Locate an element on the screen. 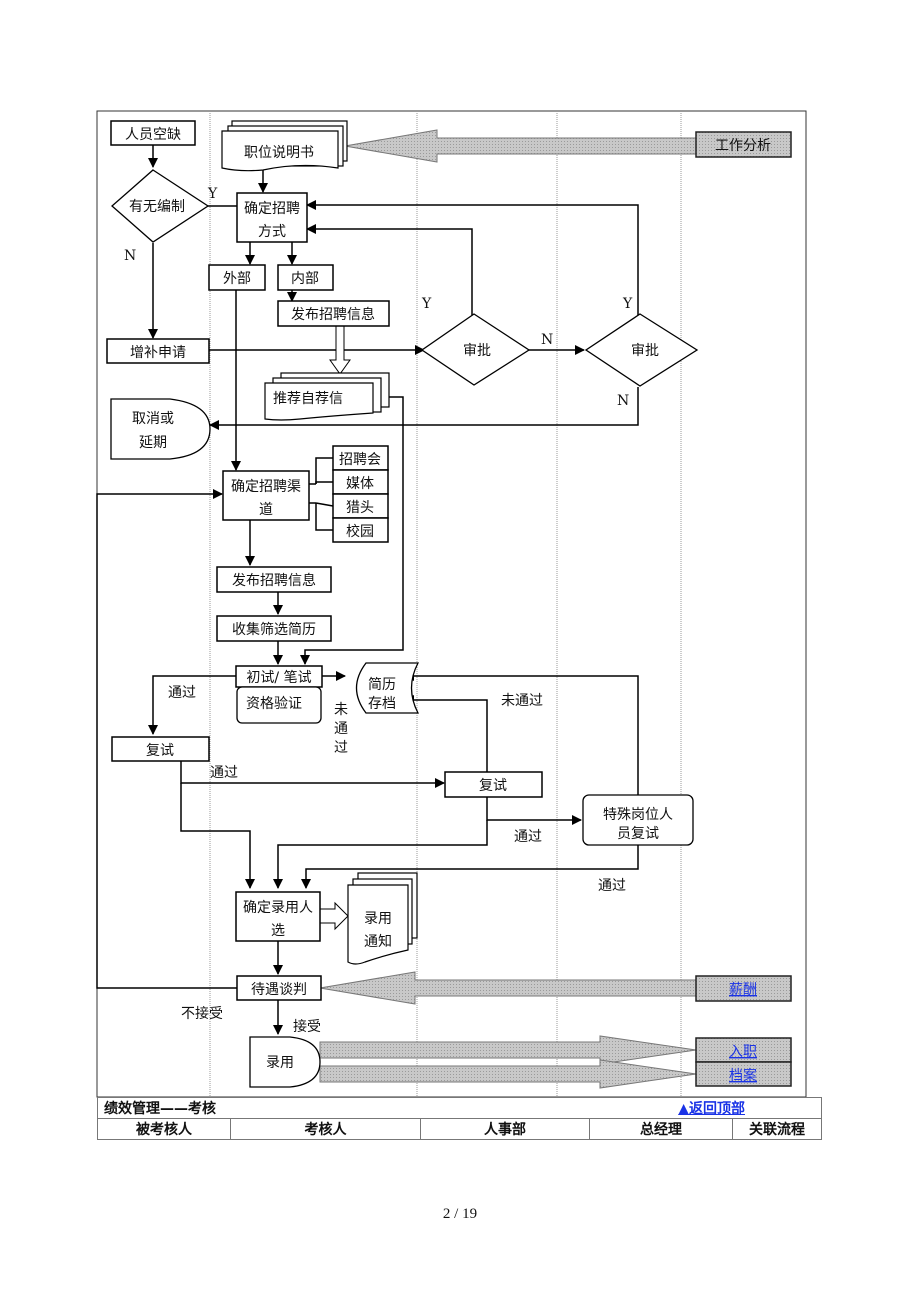 Image resolution: width=920 pixels, height=1302 pixels. section-title: 绩效管理——考核 is located at coordinates (160, 1109).